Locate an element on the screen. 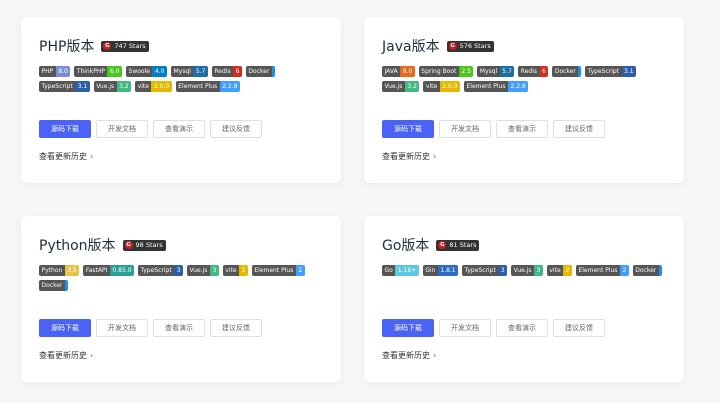  badge-value: 6.0 is located at coordinates (115, 71).